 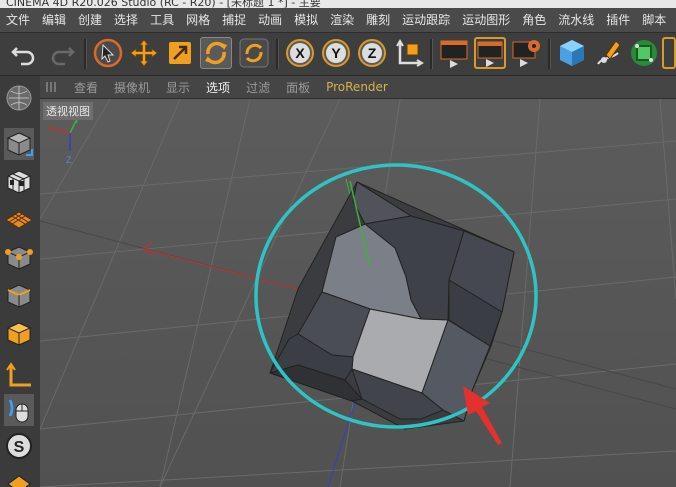 I want to click on svg-text: Z, so click(x=372, y=53).